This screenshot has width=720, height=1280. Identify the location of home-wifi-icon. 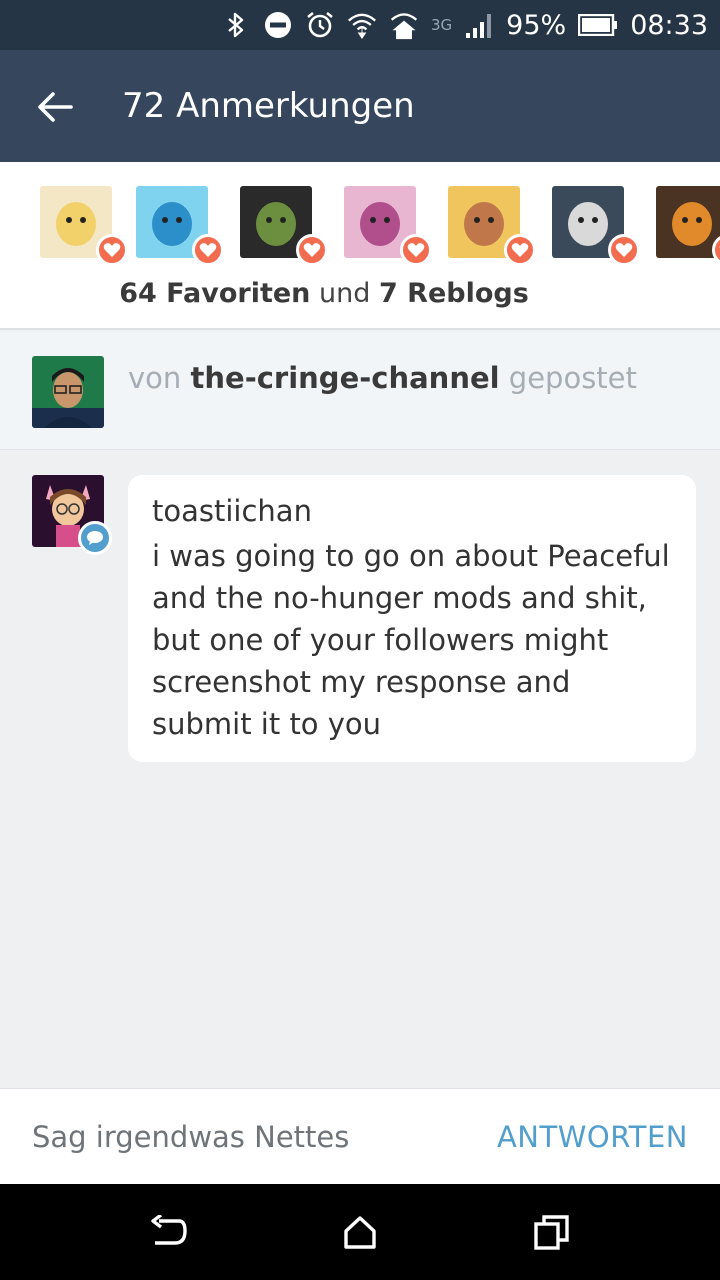
(404, 25).